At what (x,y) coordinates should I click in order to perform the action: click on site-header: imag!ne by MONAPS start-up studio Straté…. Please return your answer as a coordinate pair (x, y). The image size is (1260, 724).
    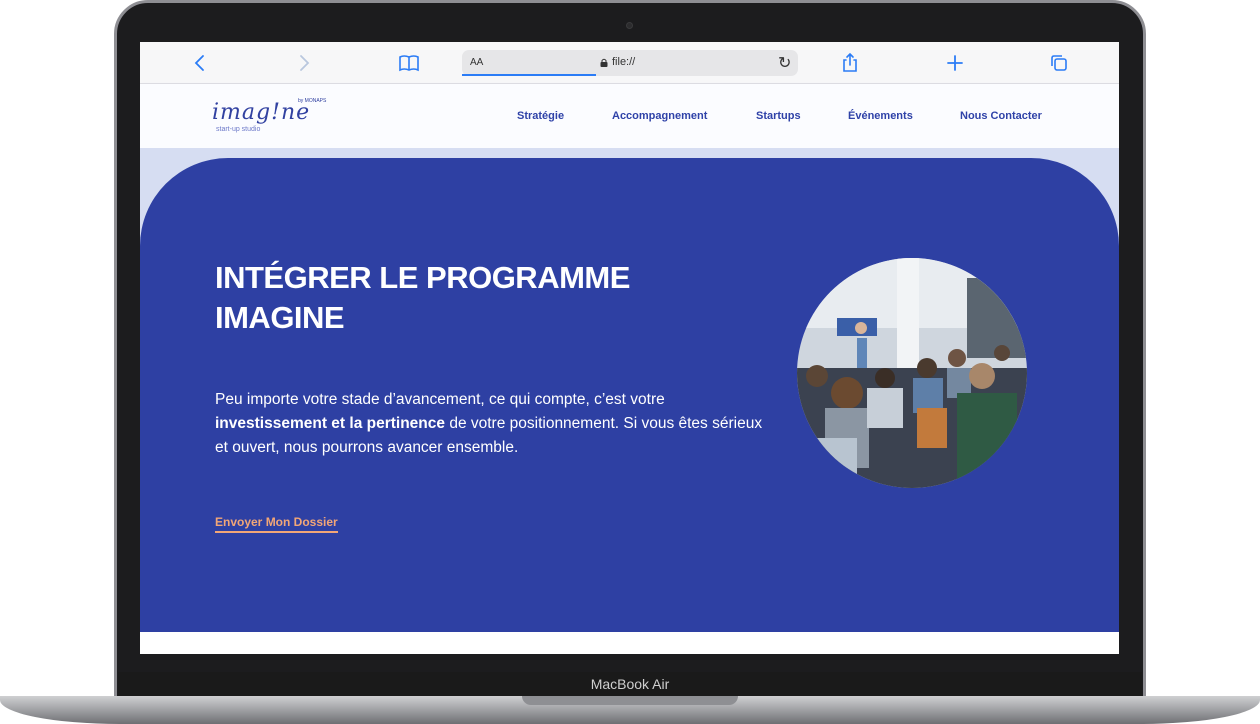
    Looking at the image, I should click on (629, 116).